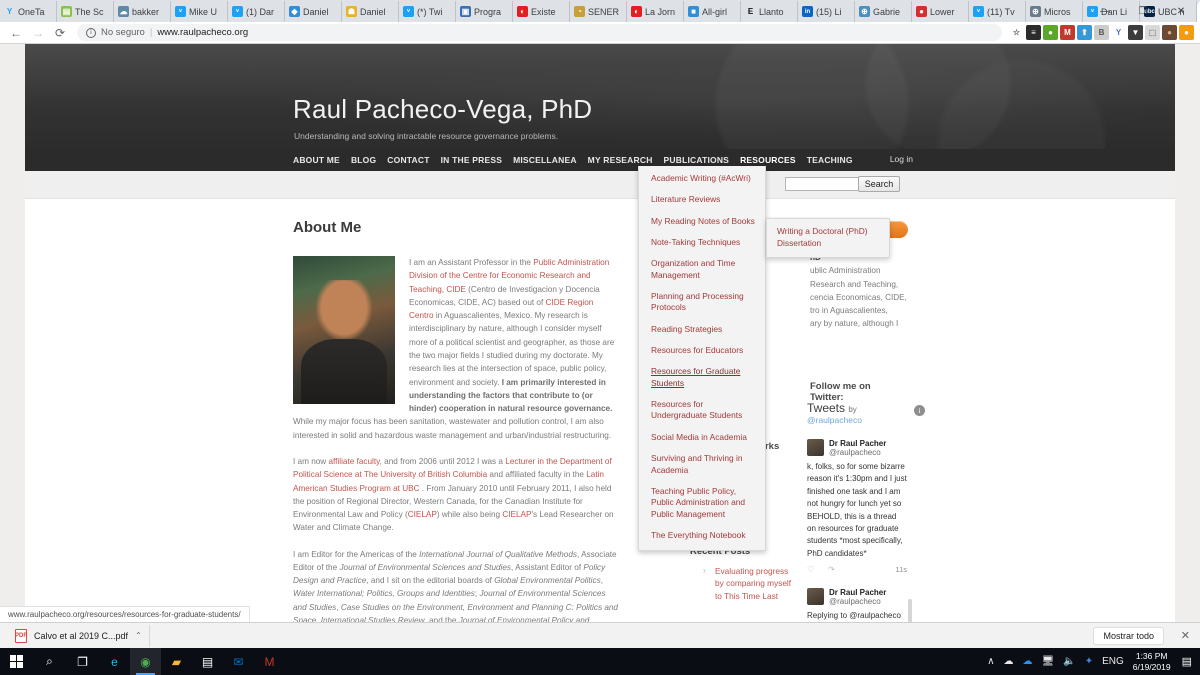 This screenshot has width=1200, height=675. Describe the element at coordinates (702, 535) in the screenshot. I see `dropdown-item: The Everything Notebook` at that location.